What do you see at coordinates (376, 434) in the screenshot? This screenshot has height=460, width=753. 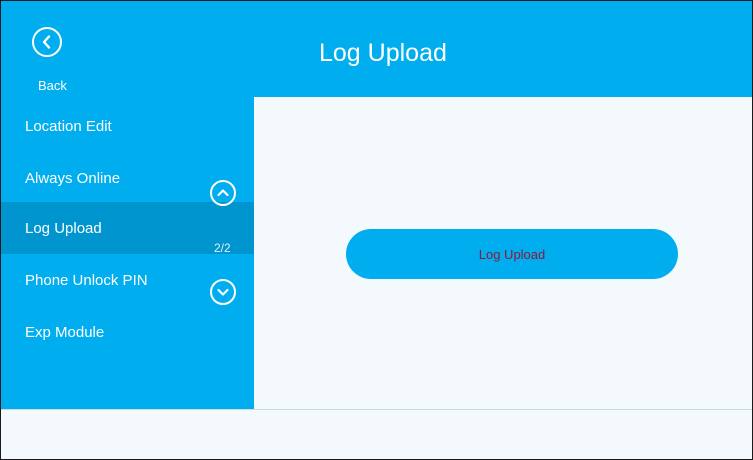 I see `footer-bar` at bounding box center [376, 434].